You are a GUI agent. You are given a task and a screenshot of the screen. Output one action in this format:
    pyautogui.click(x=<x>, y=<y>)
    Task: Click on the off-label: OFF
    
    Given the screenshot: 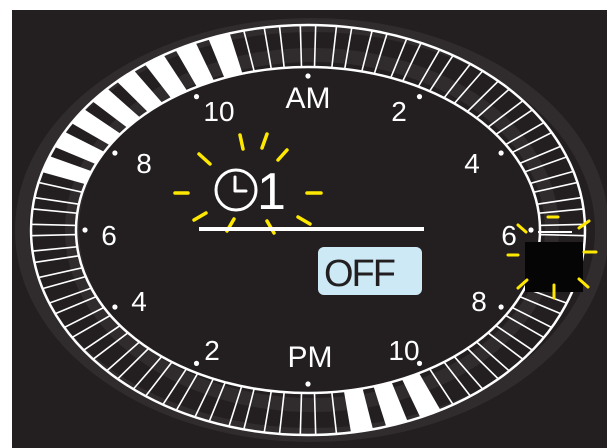 What is the action you would take?
    pyautogui.click(x=359, y=274)
    